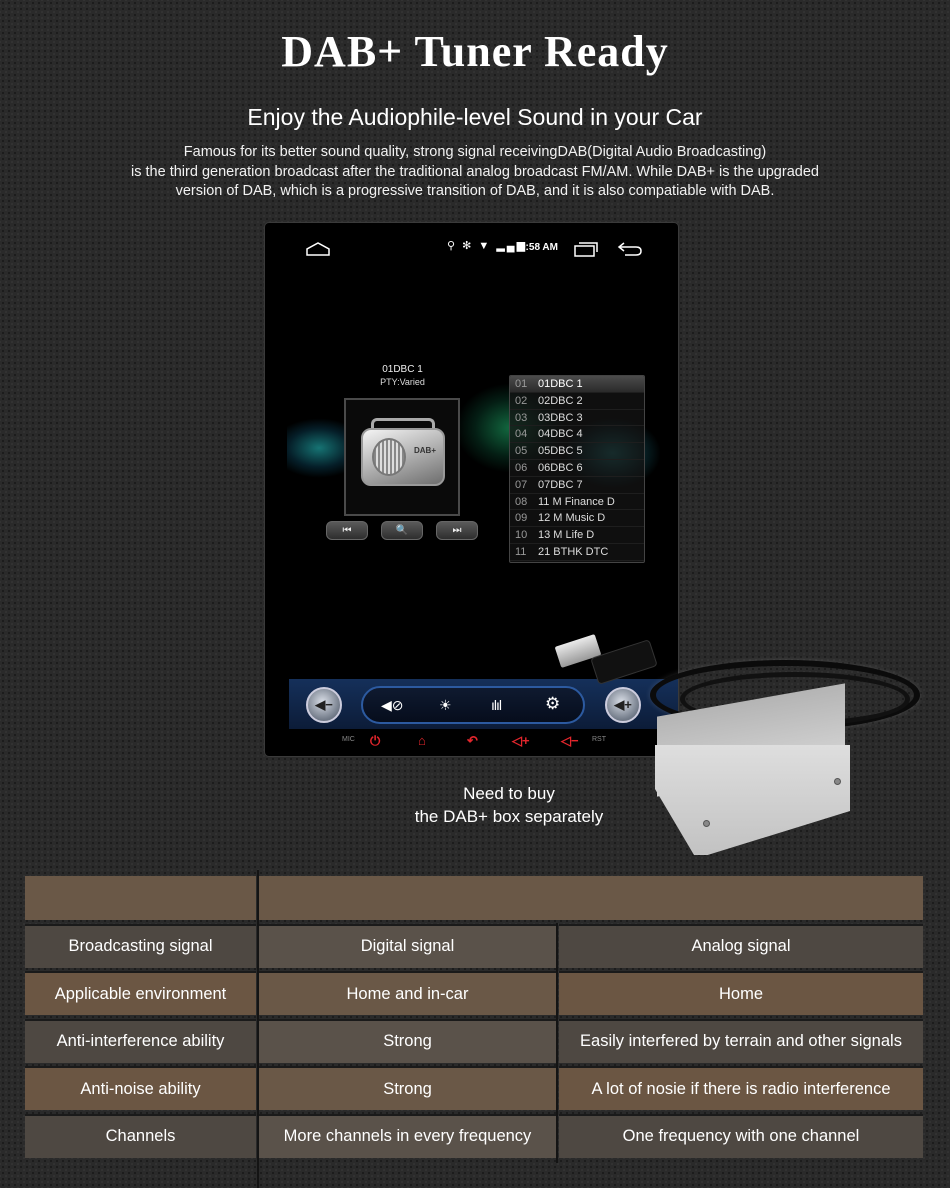  What do you see at coordinates (496, 705) in the screenshot?
I see `equalizer-icon: ılıl` at bounding box center [496, 705].